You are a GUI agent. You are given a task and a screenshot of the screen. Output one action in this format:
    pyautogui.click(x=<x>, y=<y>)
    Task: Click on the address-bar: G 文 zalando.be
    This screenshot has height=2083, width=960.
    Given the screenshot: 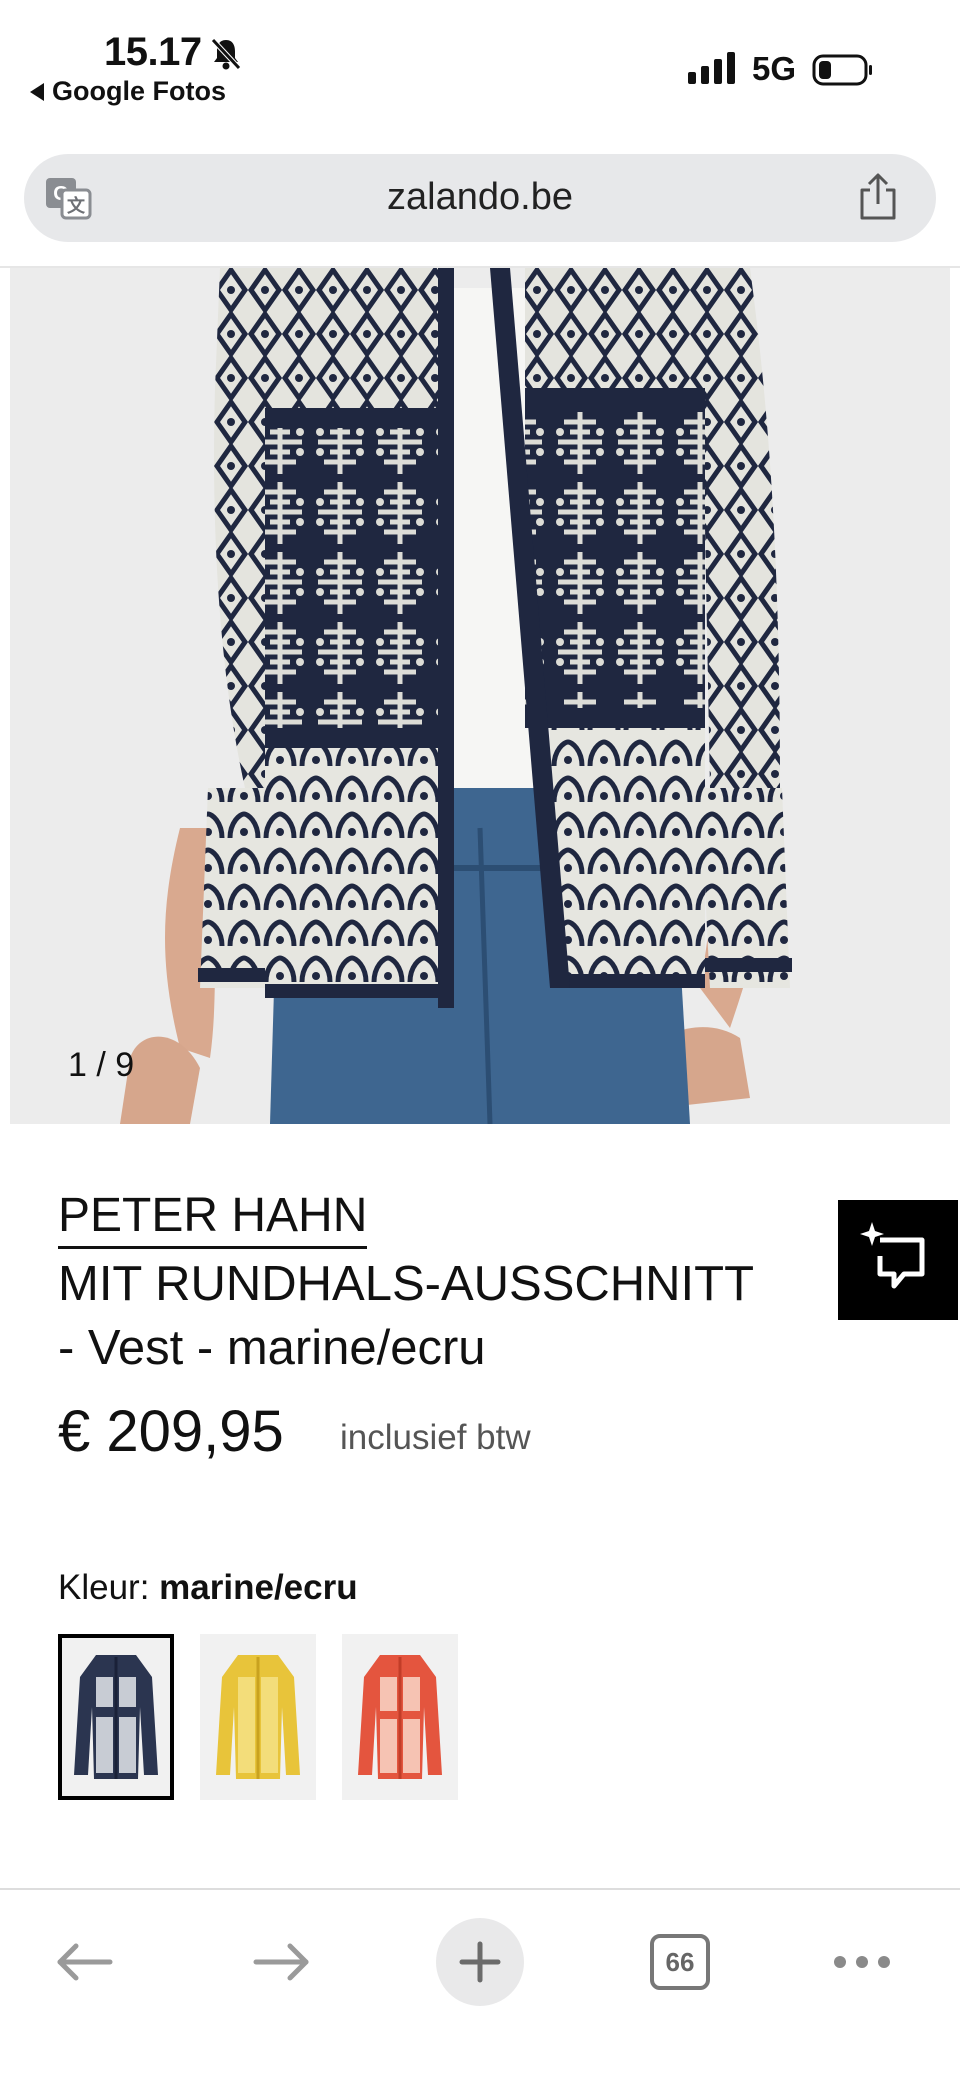 What is the action you would take?
    pyautogui.click(x=480, y=198)
    